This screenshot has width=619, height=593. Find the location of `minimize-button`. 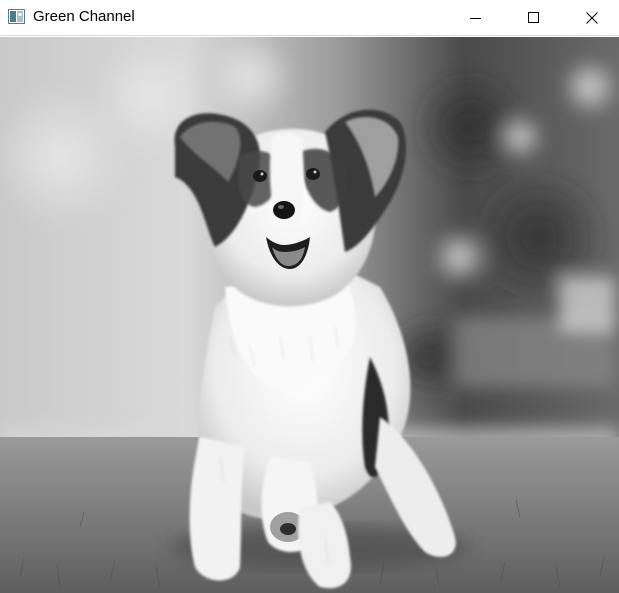

minimize-button is located at coordinates (476, 17).